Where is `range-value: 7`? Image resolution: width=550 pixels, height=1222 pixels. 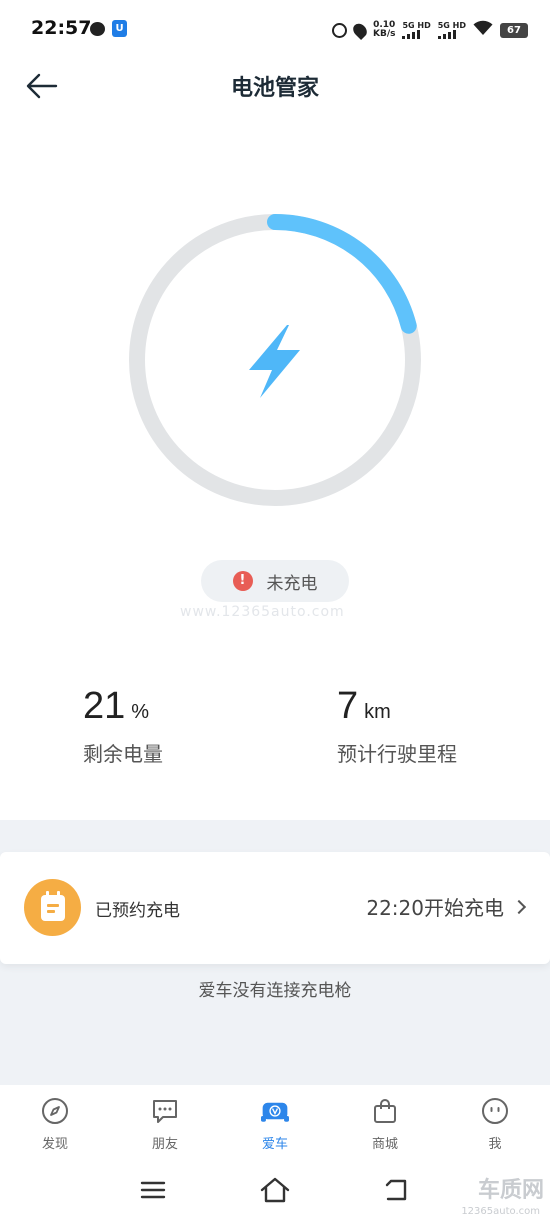
range-value: 7 is located at coordinates (348, 706).